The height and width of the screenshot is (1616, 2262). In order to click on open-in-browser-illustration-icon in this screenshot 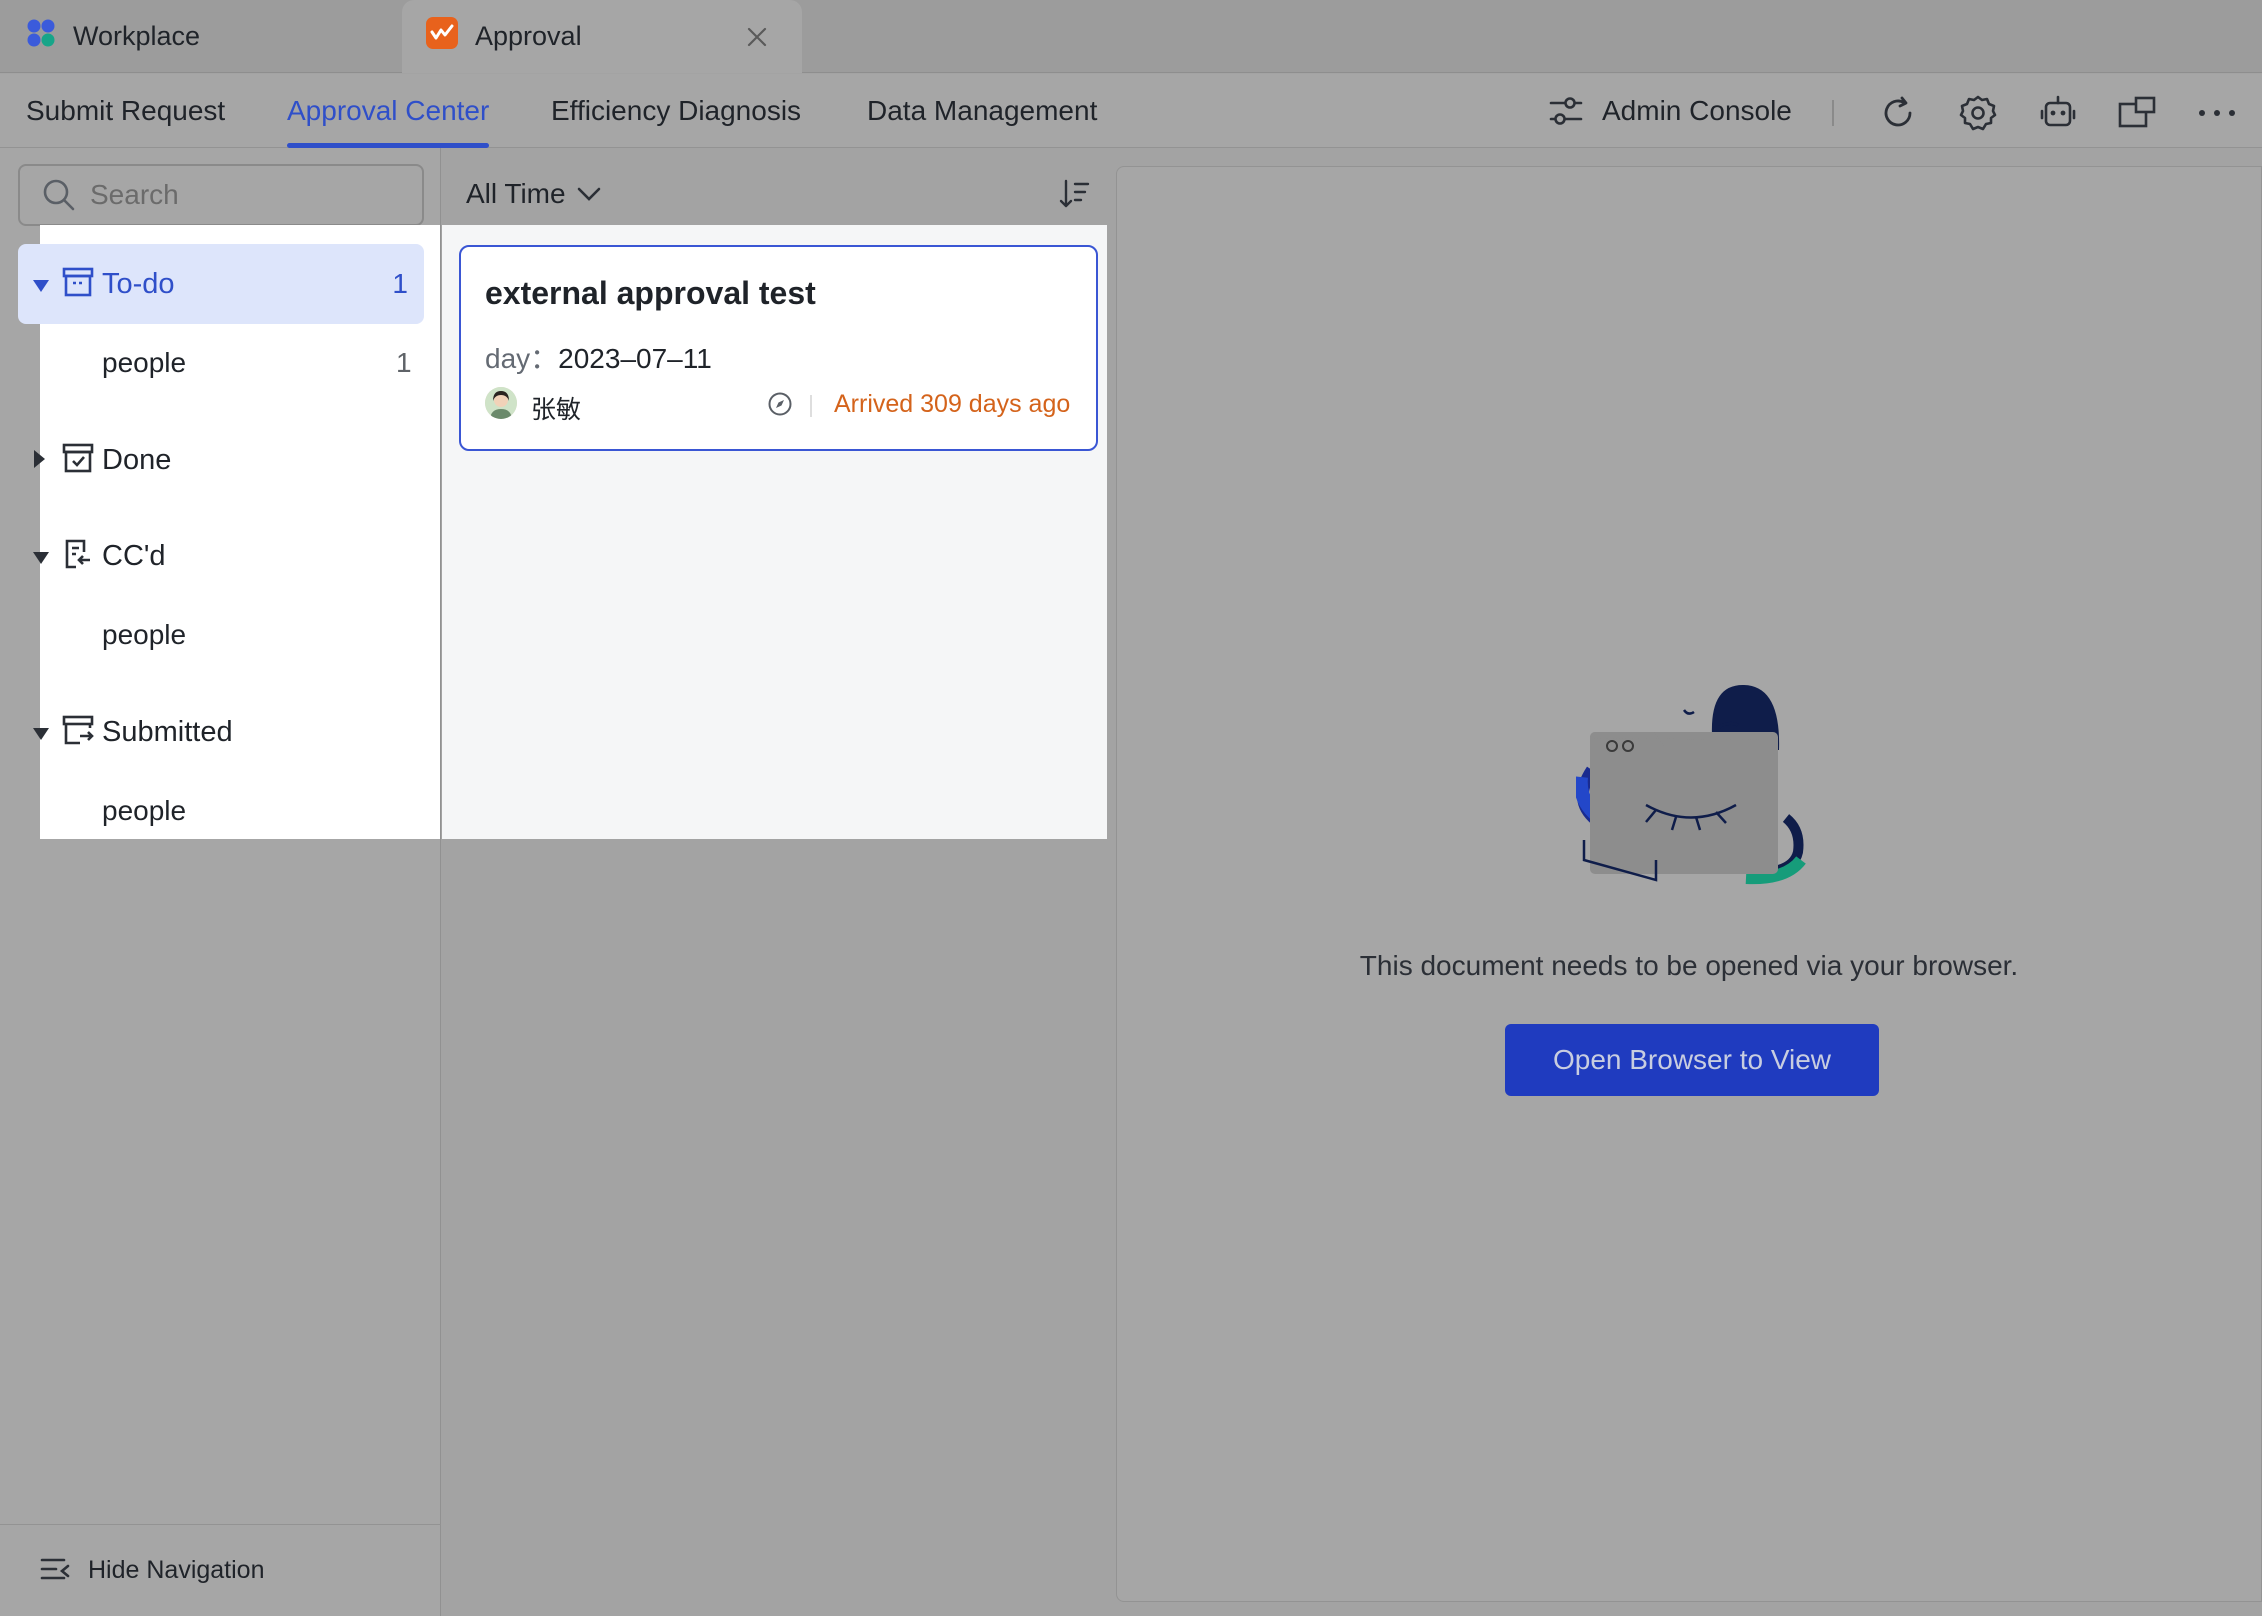, I will do `click(1689, 792)`.